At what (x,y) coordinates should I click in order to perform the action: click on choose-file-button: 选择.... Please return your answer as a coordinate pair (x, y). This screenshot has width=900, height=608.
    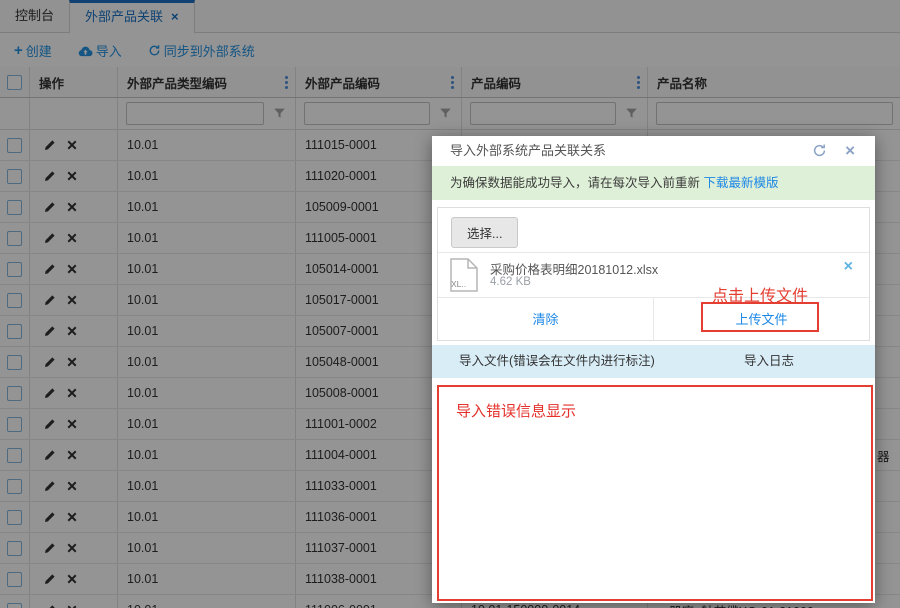
    Looking at the image, I should click on (485, 232).